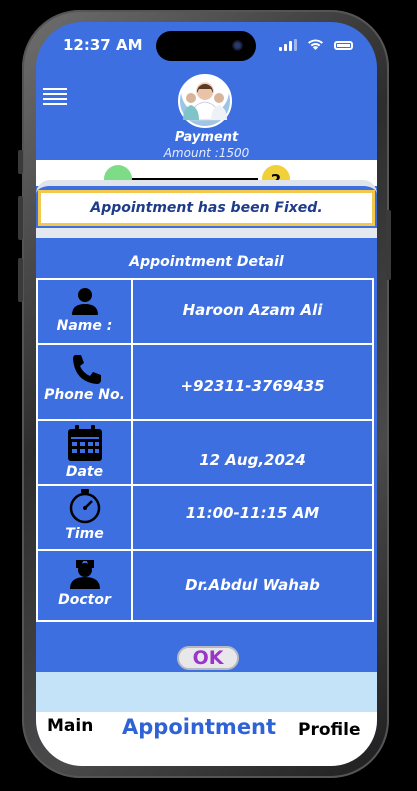 Image resolution: width=417 pixels, height=791 pixels. I want to click on phone-label-cell: Phone No., so click(85, 382).